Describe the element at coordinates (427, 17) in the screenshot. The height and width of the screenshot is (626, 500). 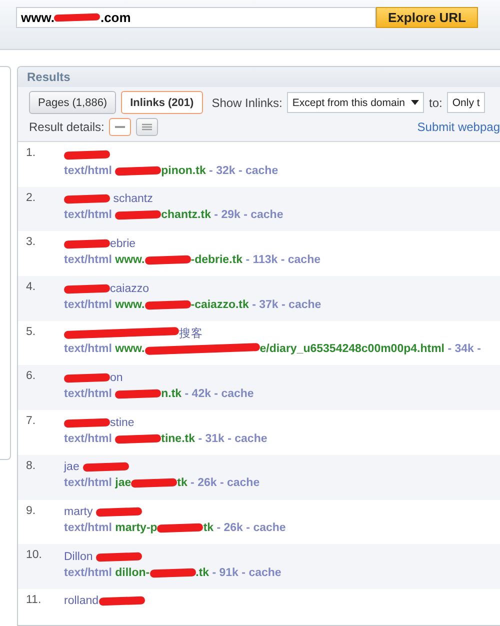
I see `explore-url-button: Explore URL` at that location.